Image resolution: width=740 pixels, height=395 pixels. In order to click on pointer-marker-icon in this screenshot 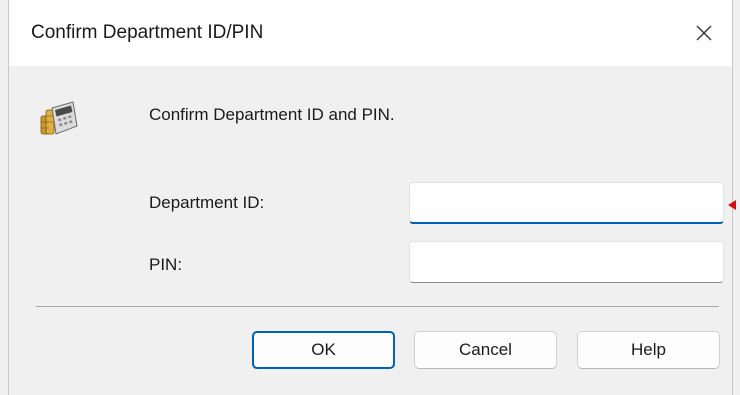, I will do `click(732, 205)`.